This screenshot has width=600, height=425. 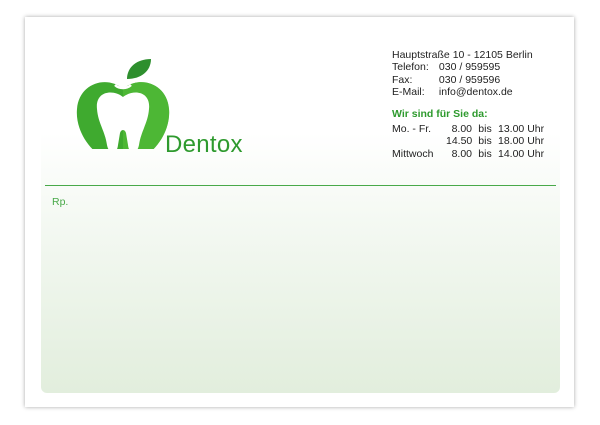 I want to click on prescription-label: Rp., so click(x=60, y=202).